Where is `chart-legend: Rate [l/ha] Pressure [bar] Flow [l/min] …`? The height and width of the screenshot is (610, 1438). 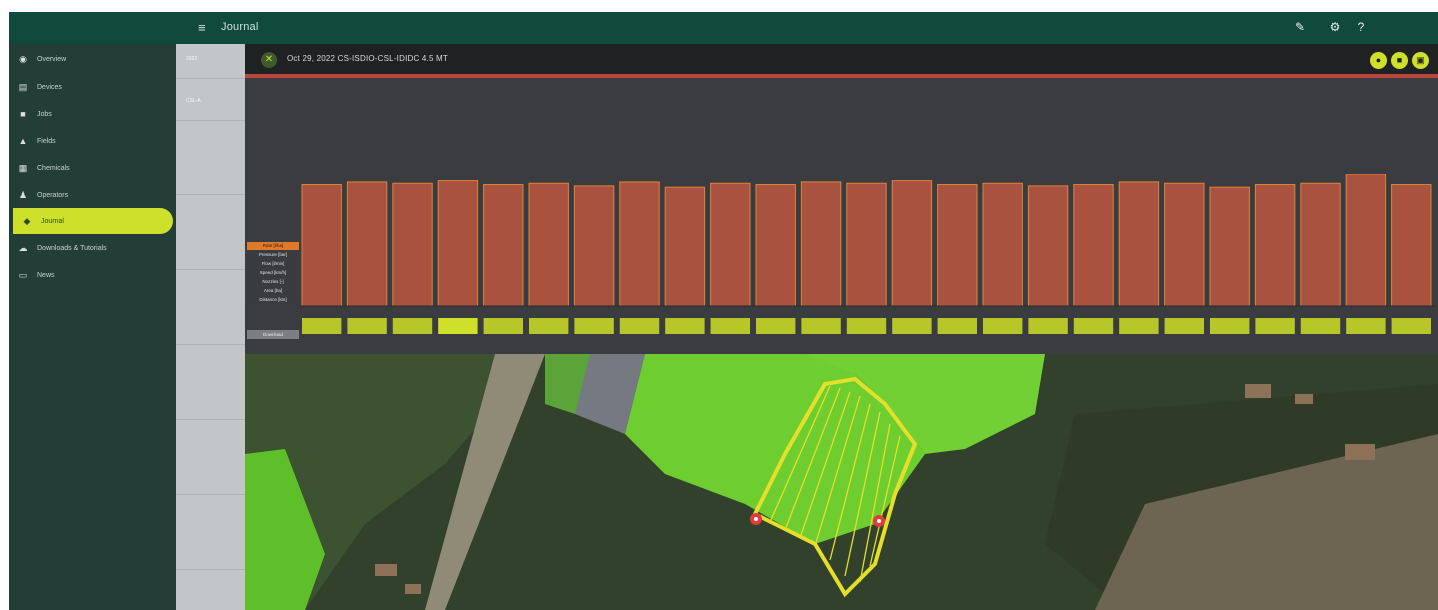
chart-legend: Rate [l/ha] Pressure [bar] Flow [l/min] … is located at coordinates (273, 273).